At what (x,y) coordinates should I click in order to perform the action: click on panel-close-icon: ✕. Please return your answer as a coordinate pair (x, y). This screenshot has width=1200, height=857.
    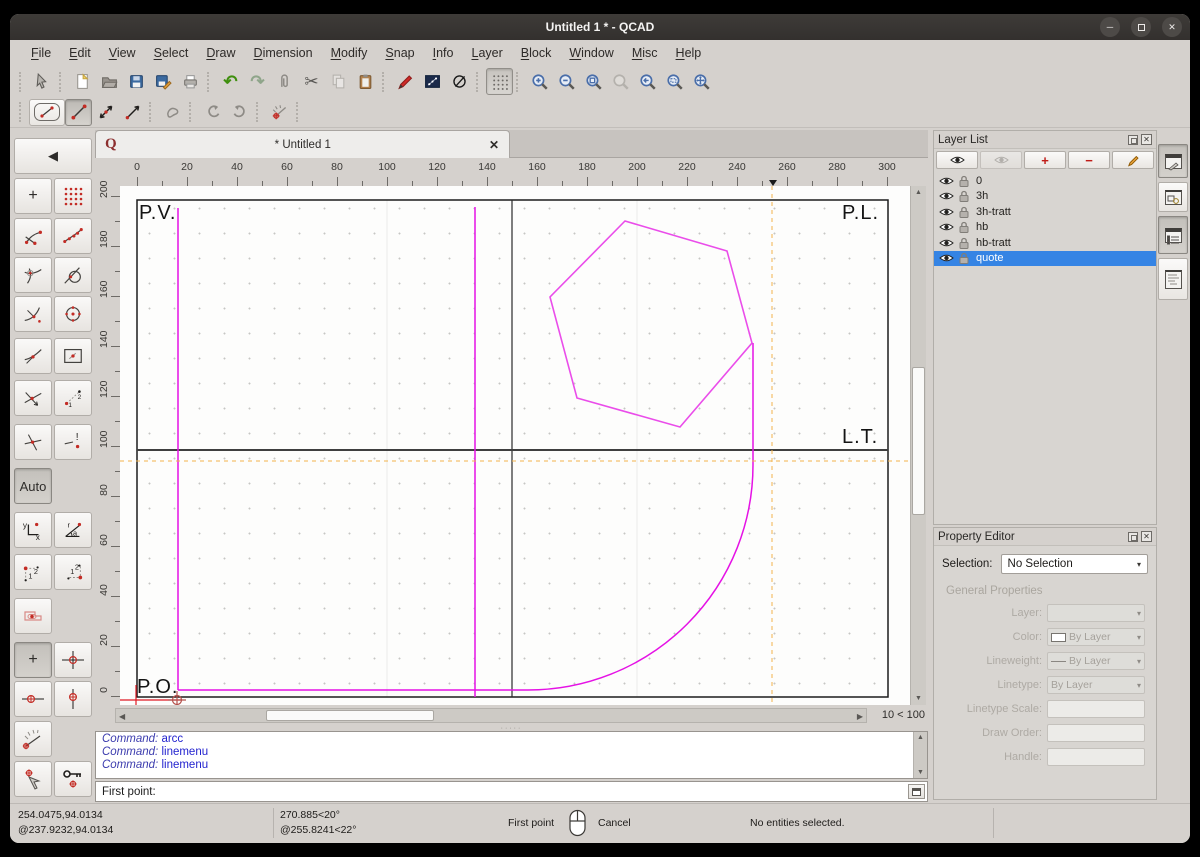
    Looking at the image, I should click on (1146, 139).